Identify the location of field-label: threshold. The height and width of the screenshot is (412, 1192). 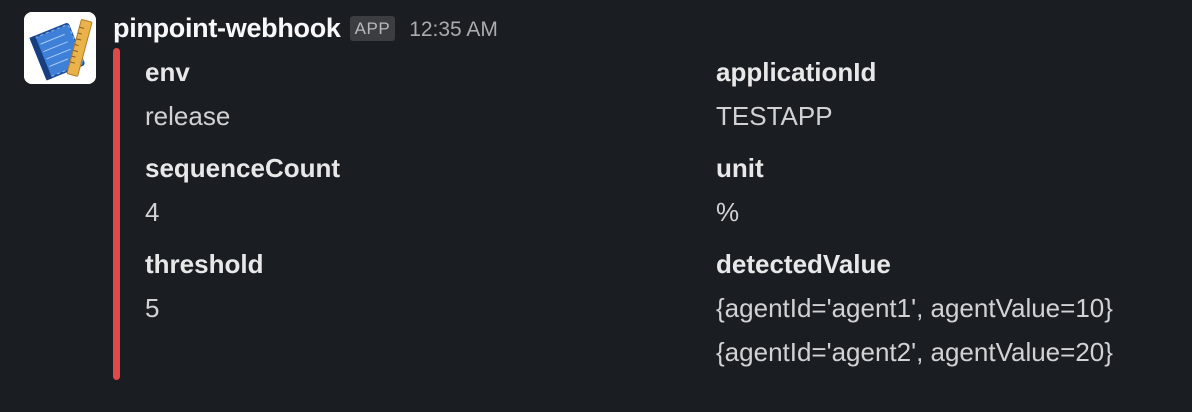
(204, 264).